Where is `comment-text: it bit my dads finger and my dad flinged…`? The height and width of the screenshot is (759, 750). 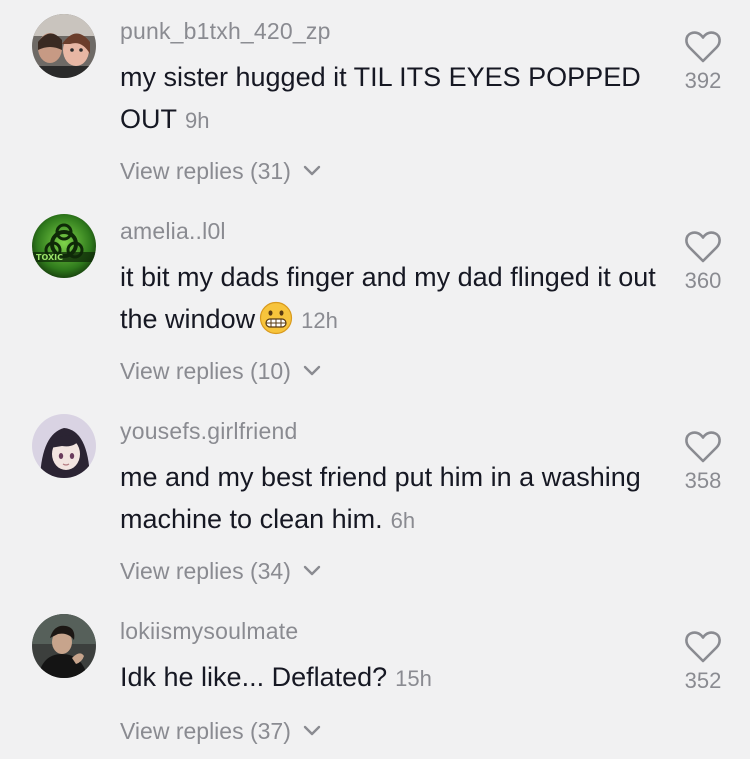
comment-text: it bit my dads finger and my dad flinged… is located at coordinates (390, 299).